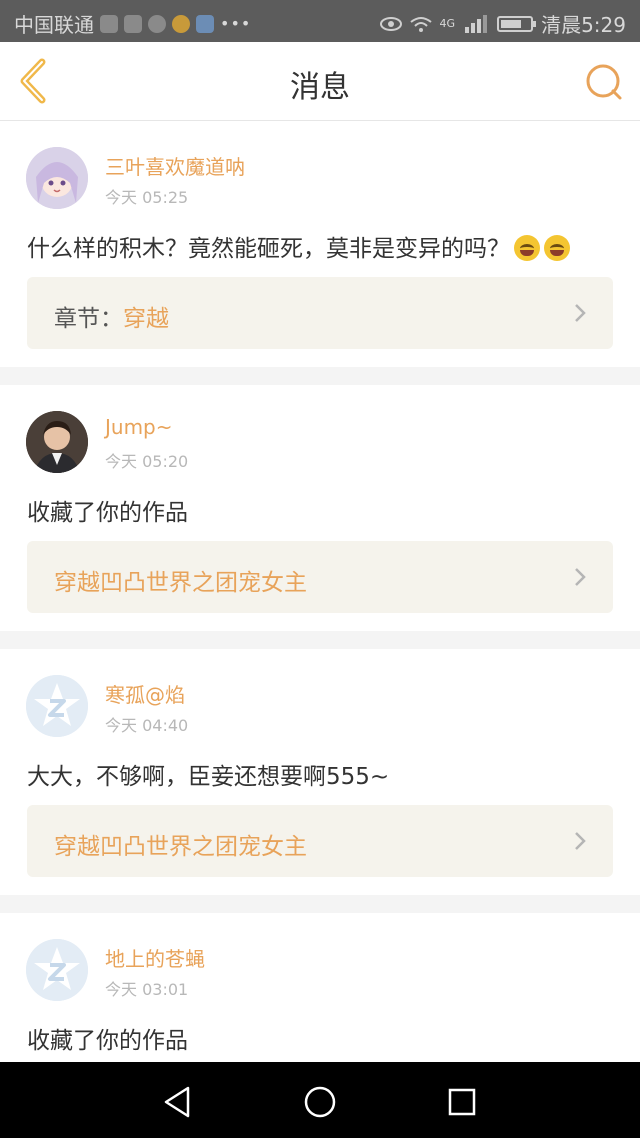 This screenshot has height=1138, width=640. I want to click on chapter-link-text: 章节：穿越, so click(111, 316).